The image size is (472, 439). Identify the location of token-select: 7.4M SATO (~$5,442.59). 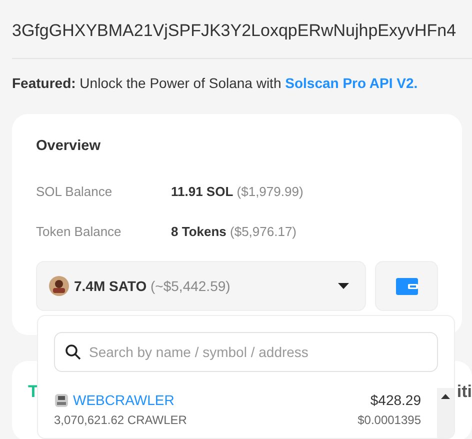
(201, 286).